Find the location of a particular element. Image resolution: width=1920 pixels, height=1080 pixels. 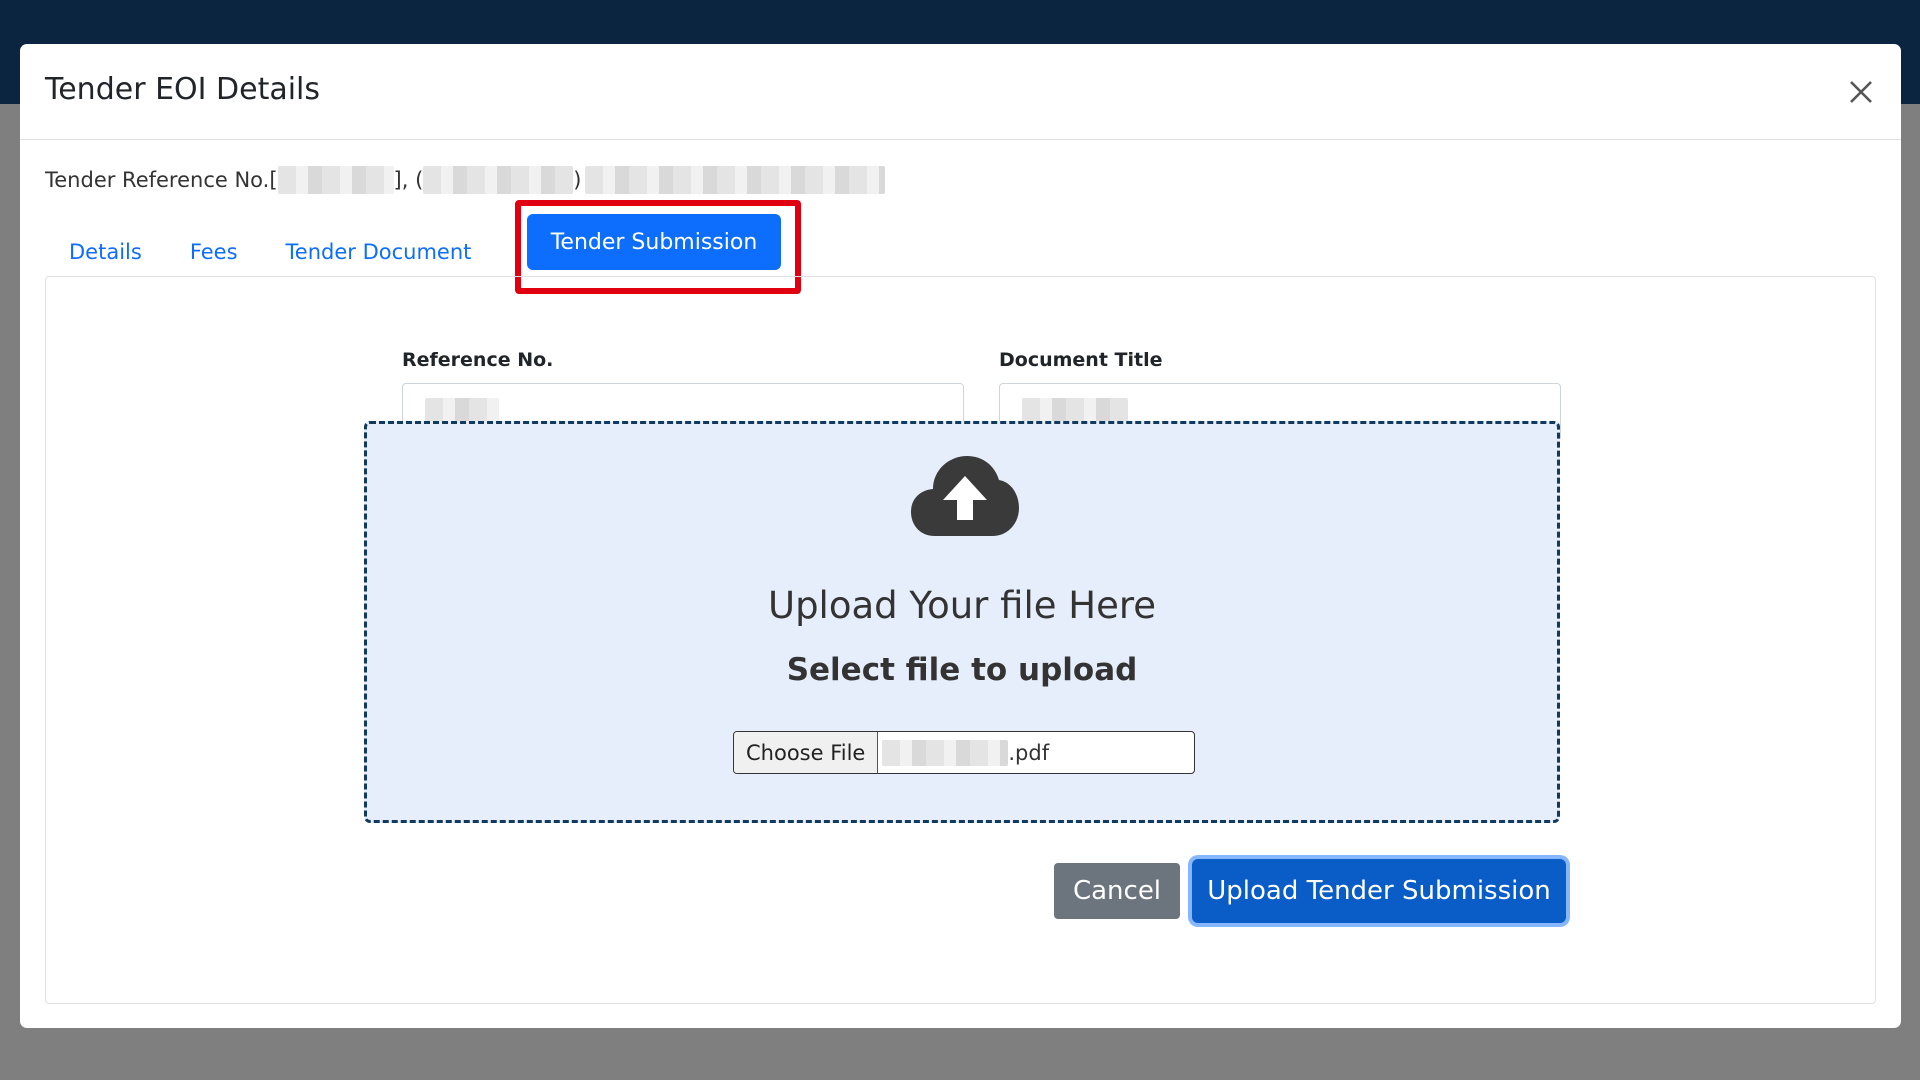

cloud-upload-icon is located at coordinates (965, 496).